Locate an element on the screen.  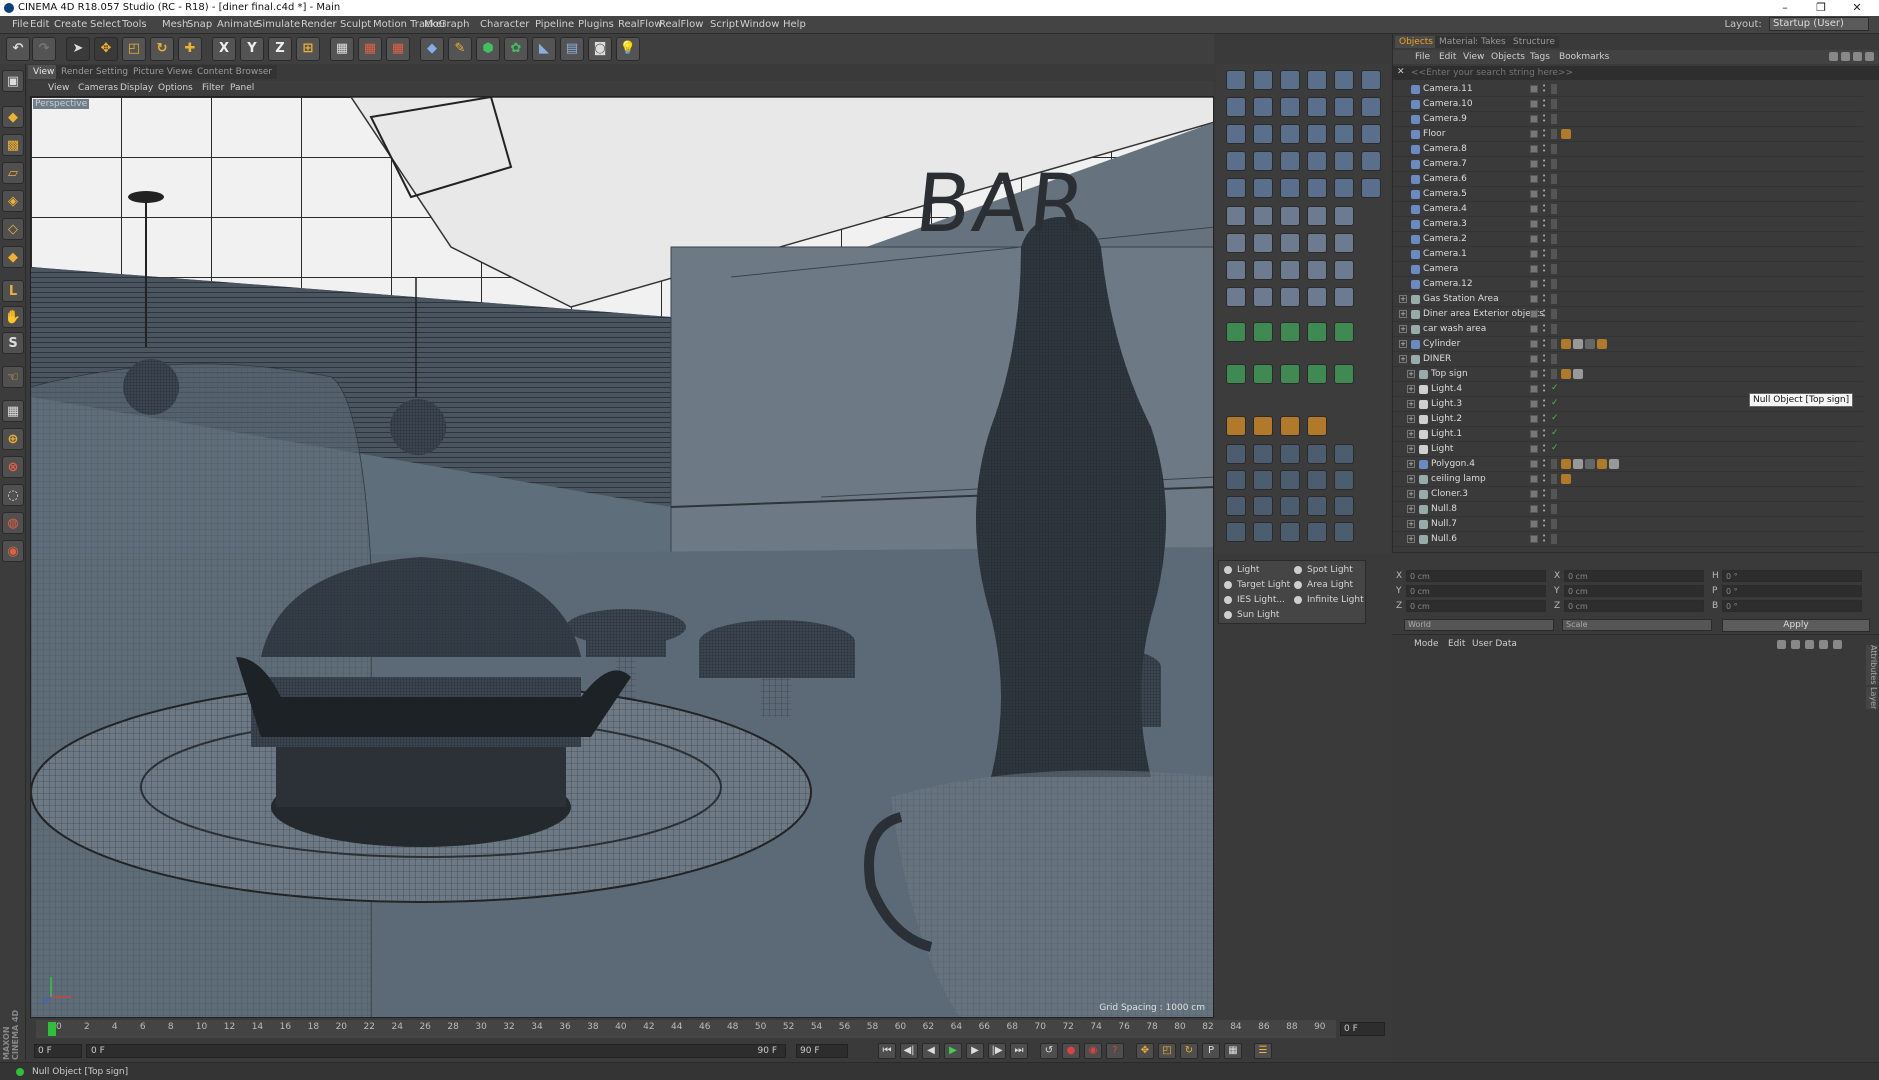
axis-z-button: Z is located at coordinates (280, 49).